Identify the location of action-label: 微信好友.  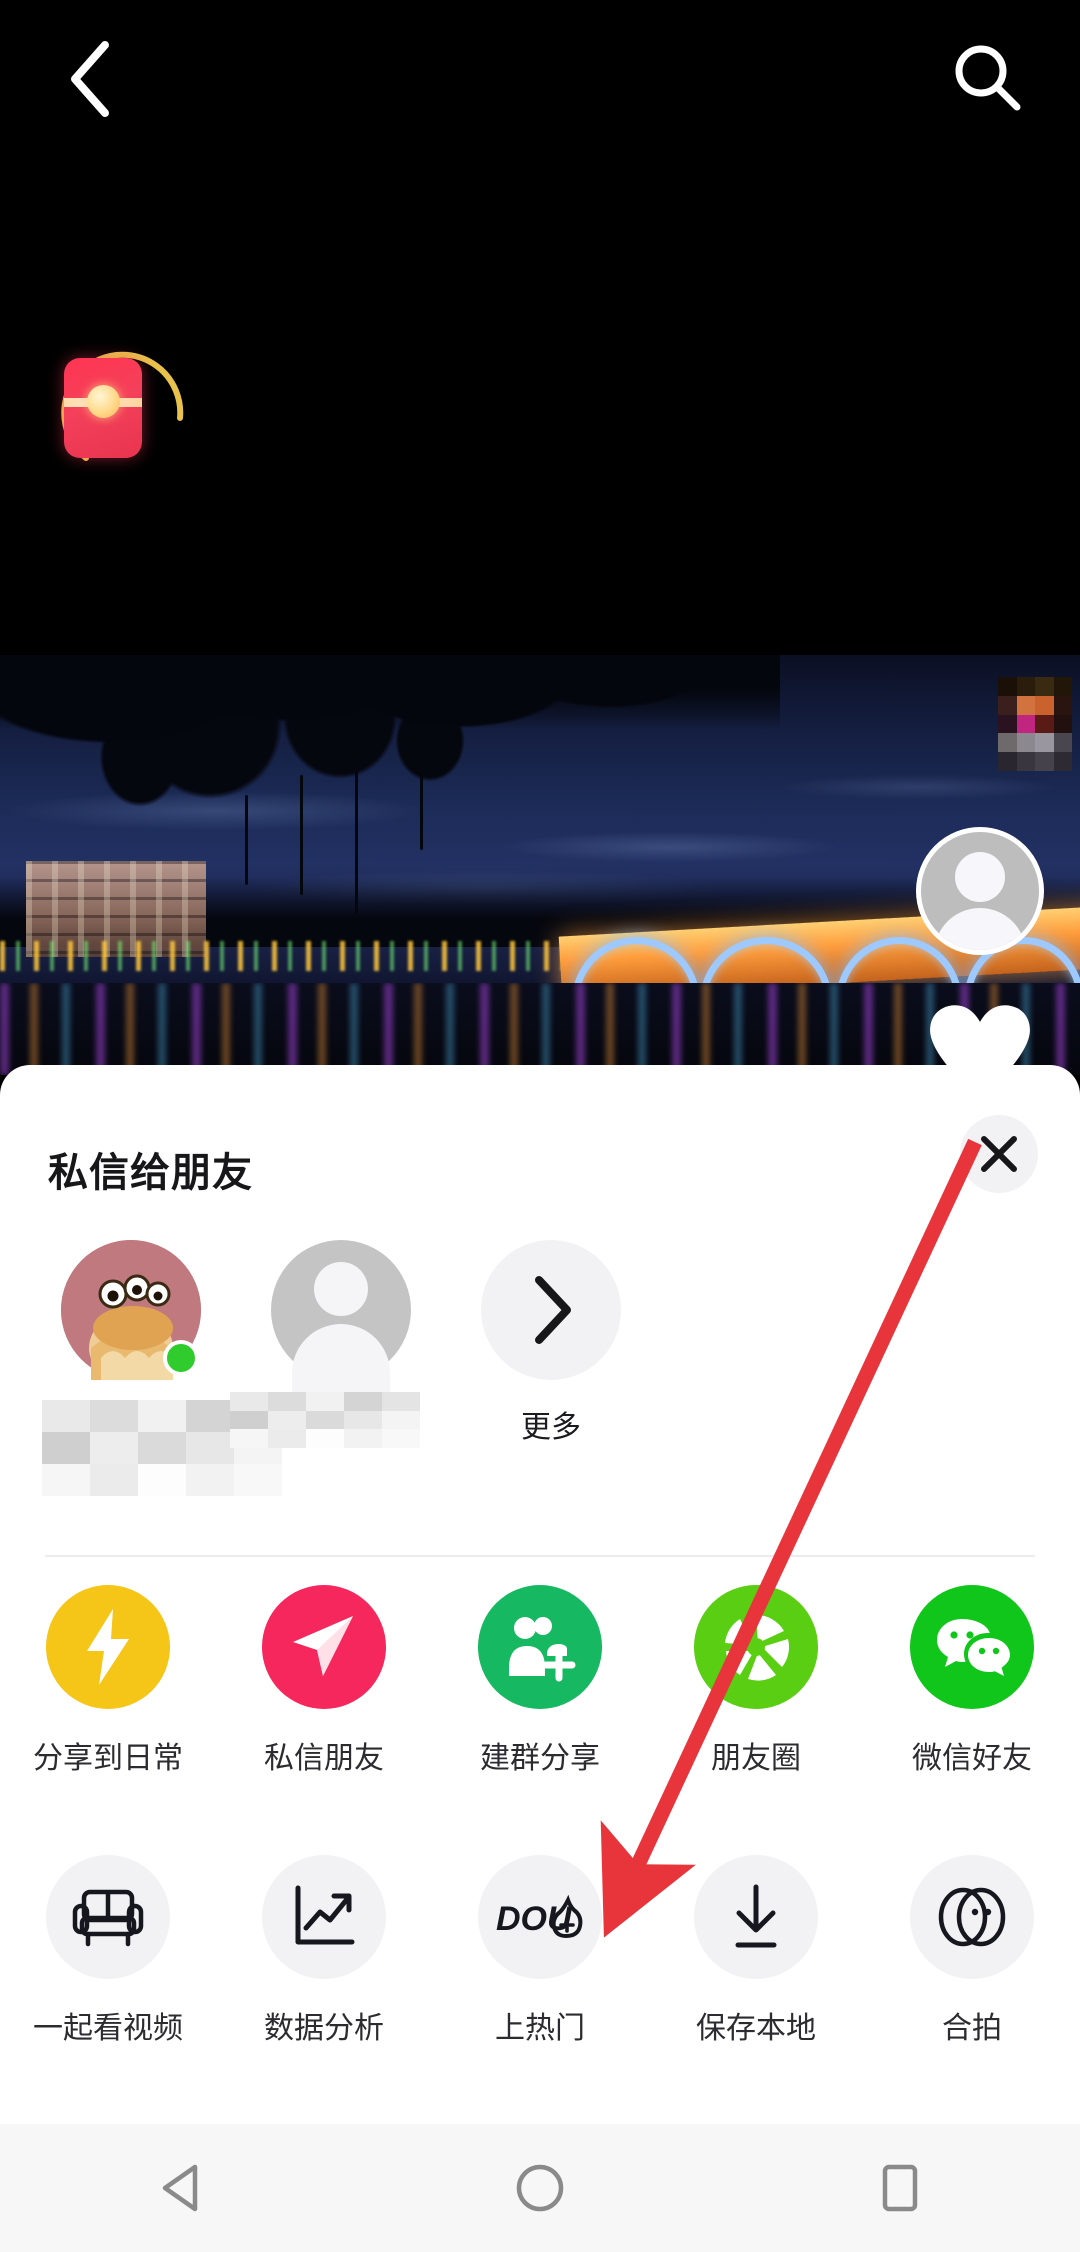
(972, 1758).